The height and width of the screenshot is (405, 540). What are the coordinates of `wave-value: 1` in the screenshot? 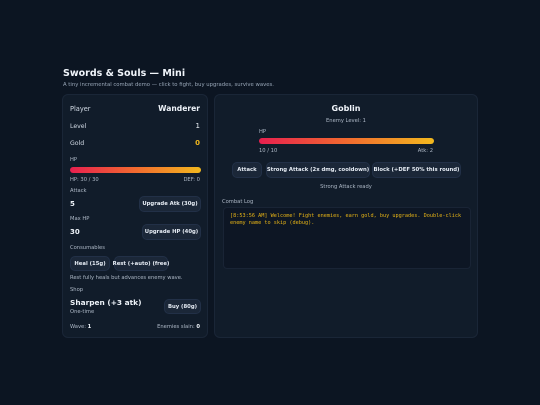 It's located at (89, 327).